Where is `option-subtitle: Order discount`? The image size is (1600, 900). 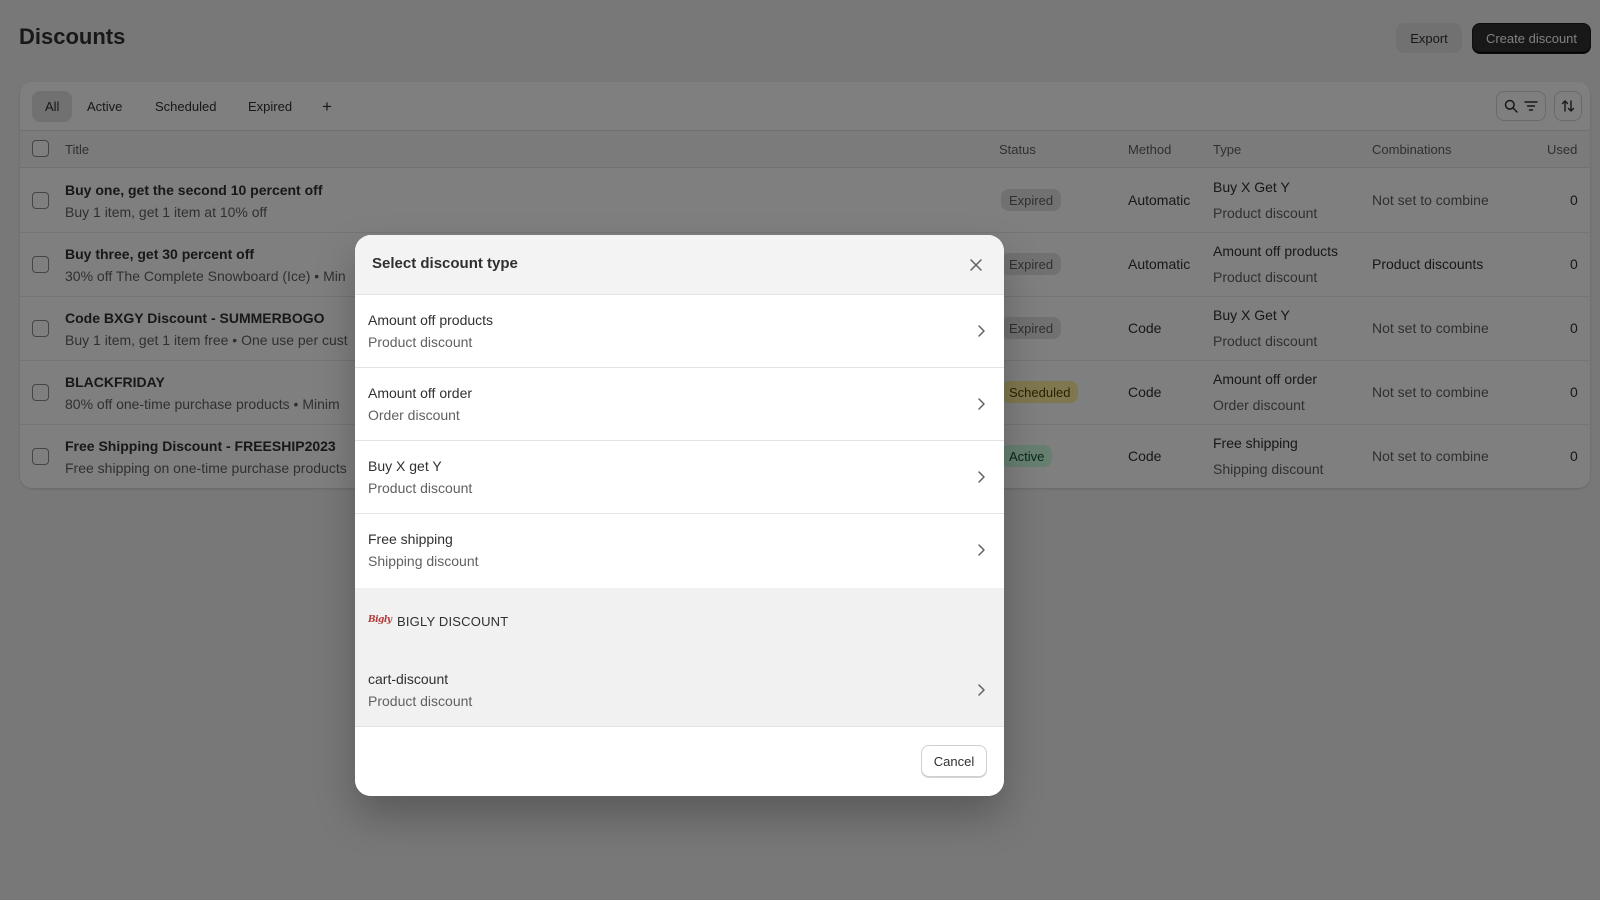 option-subtitle: Order discount is located at coordinates (414, 415).